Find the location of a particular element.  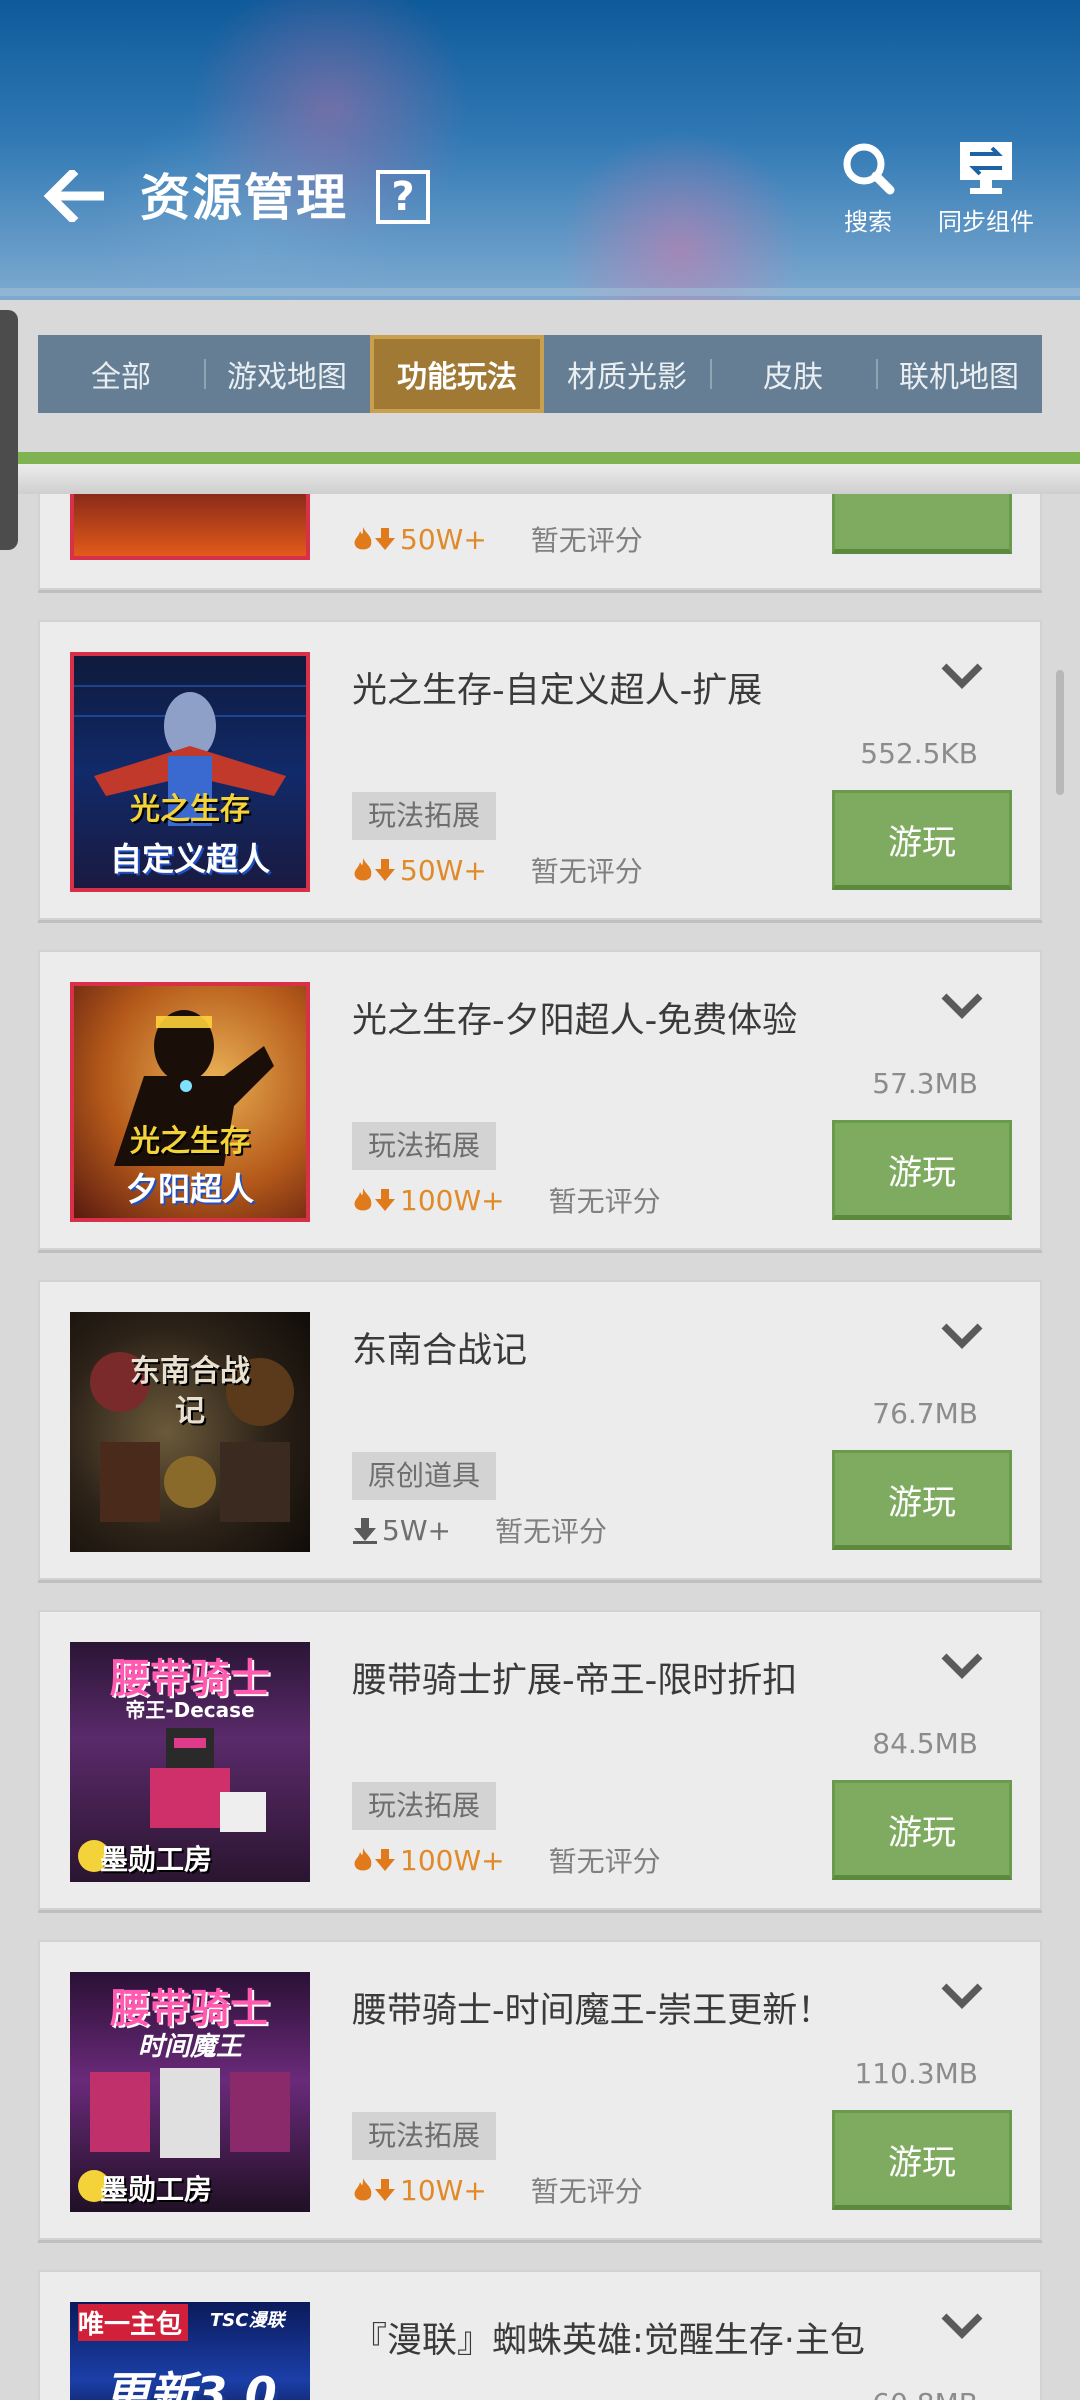

item-size: 60.8MB is located at coordinates (925, 2393).